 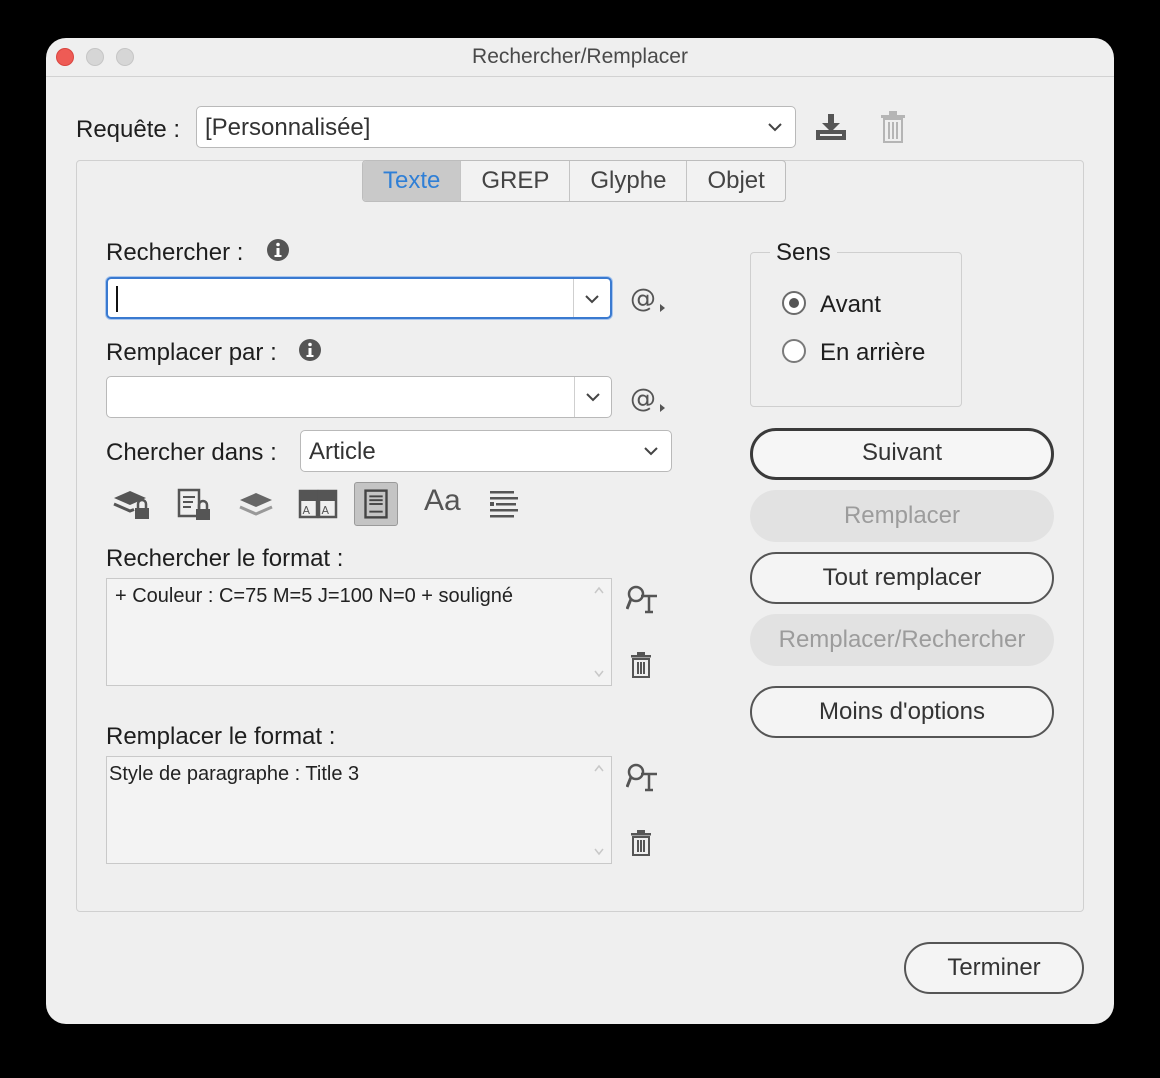 What do you see at coordinates (194, 504) in the screenshot?
I see `locked-stories-icon` at bounding box center [194, 504].